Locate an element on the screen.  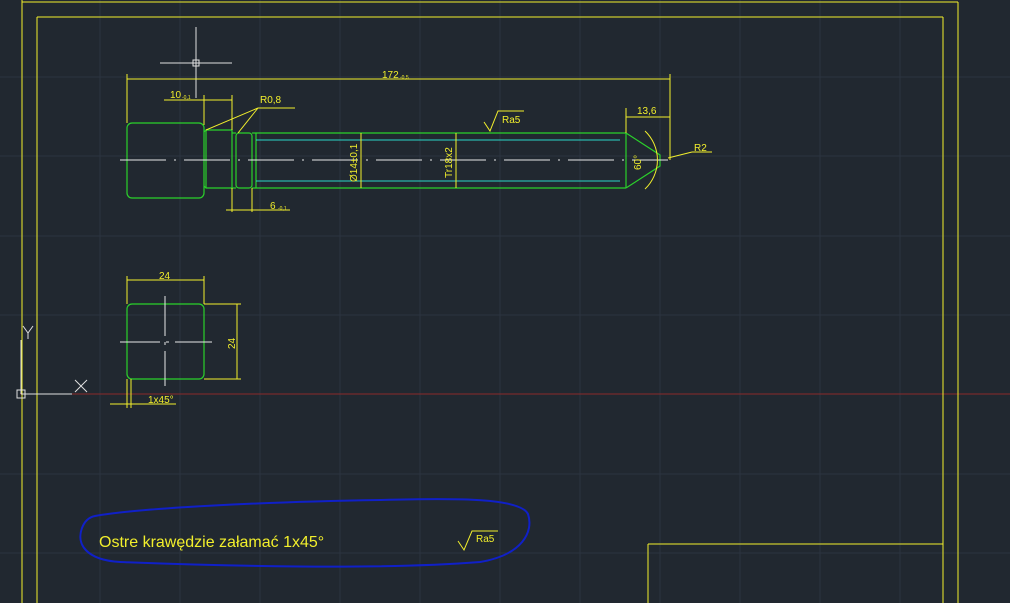
dim-tip-radius: R2 is located at coordinates (700, 148).